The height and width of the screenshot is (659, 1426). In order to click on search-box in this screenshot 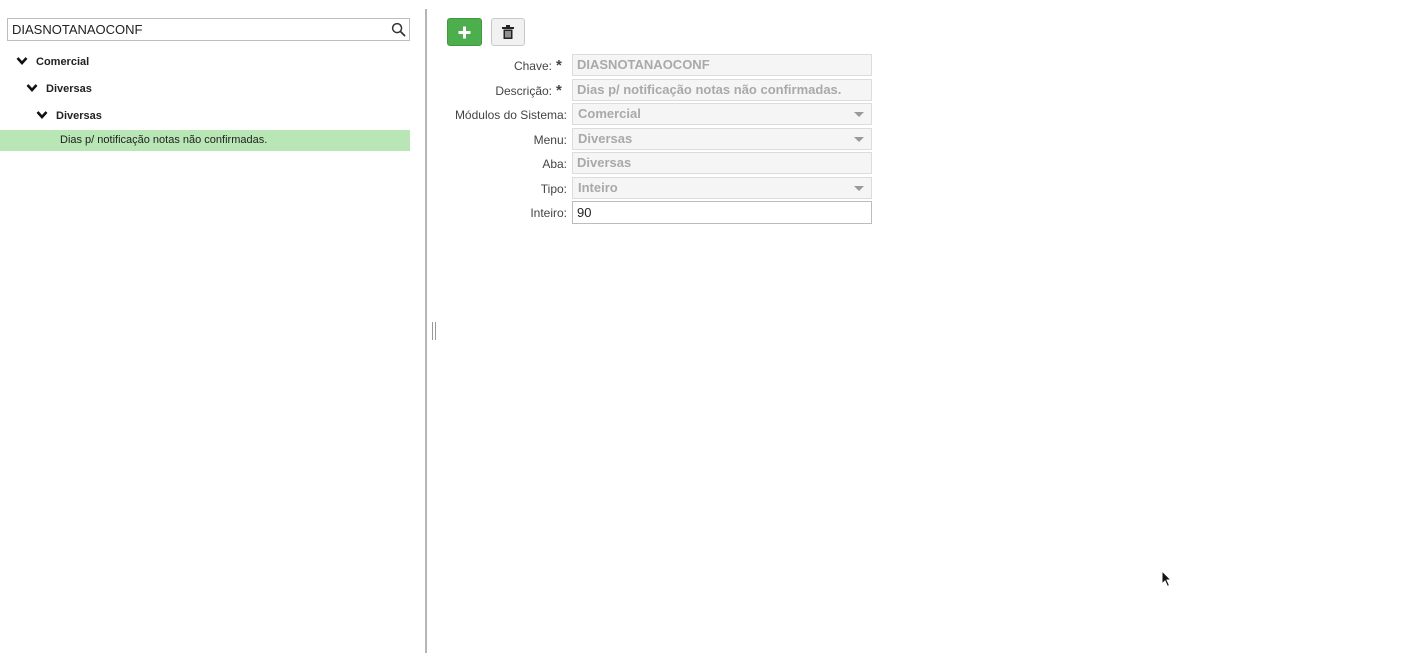, I will do `click(208, 29)`.